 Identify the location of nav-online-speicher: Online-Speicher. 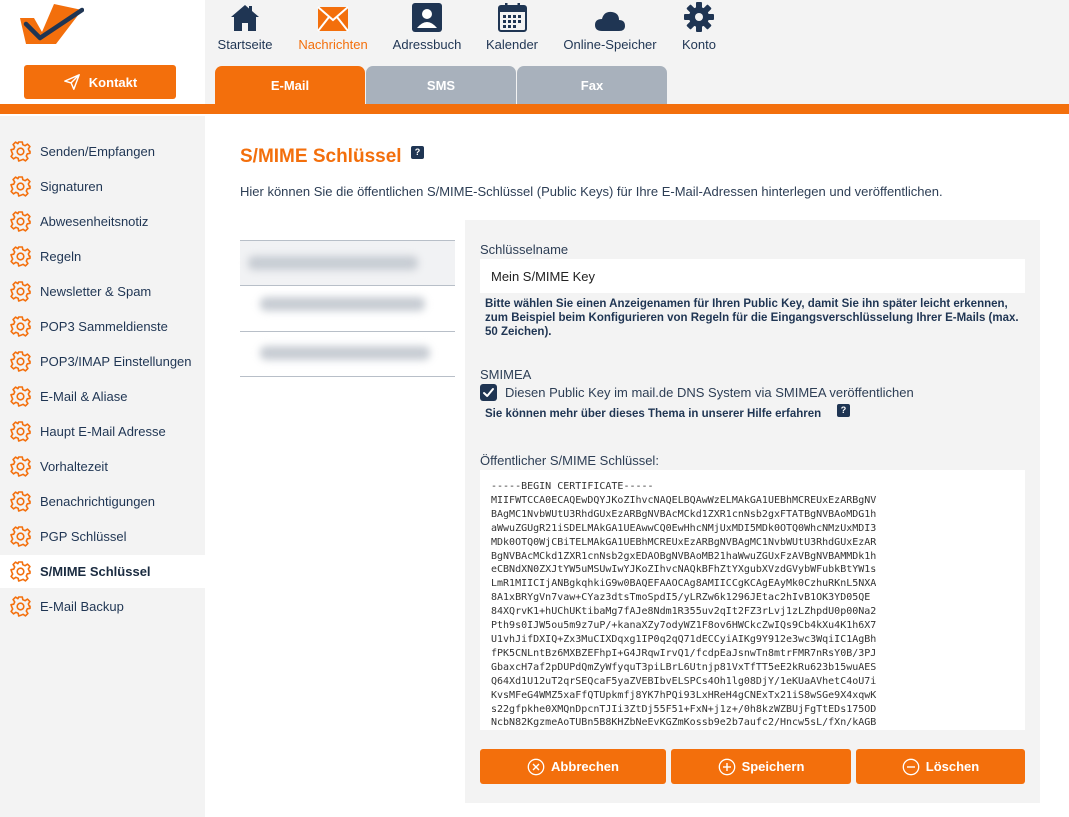
(610, 28).